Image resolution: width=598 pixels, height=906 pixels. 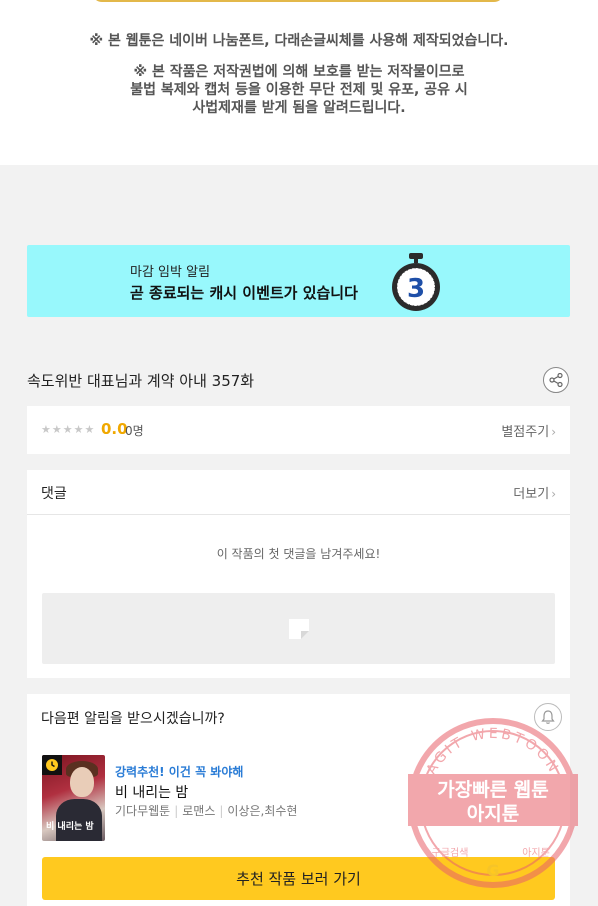 I want to click on share-icon, so click(x=556, y=380).